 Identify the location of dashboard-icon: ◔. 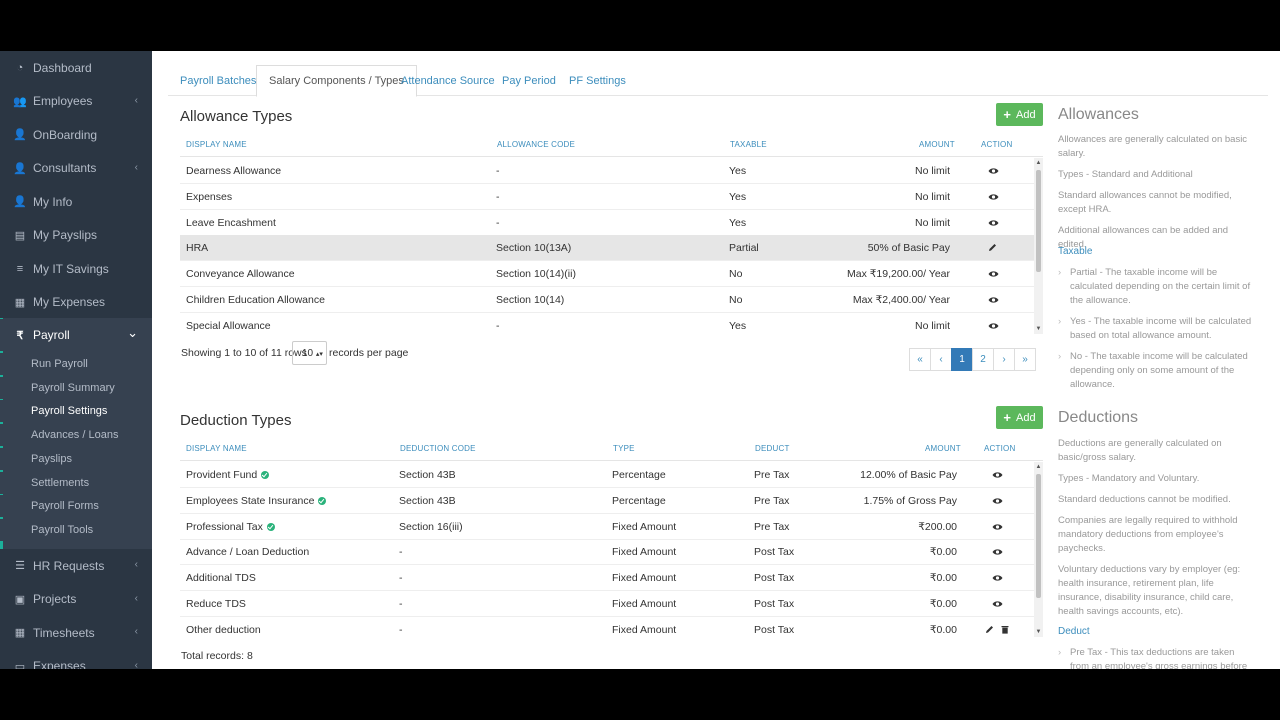
(20, 67).